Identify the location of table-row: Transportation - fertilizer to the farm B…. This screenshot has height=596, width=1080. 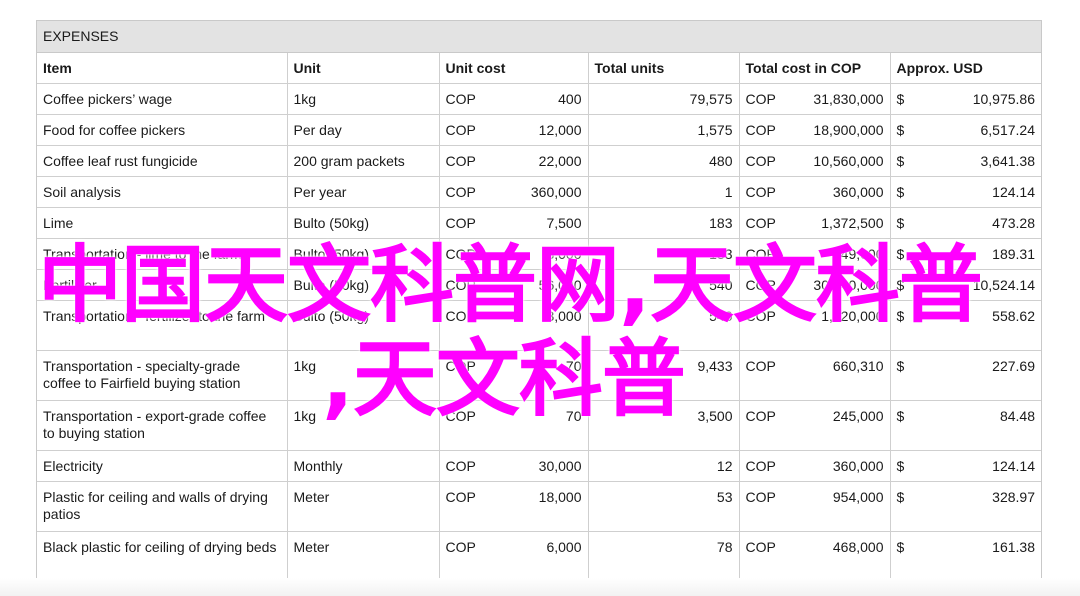
(539, 325).